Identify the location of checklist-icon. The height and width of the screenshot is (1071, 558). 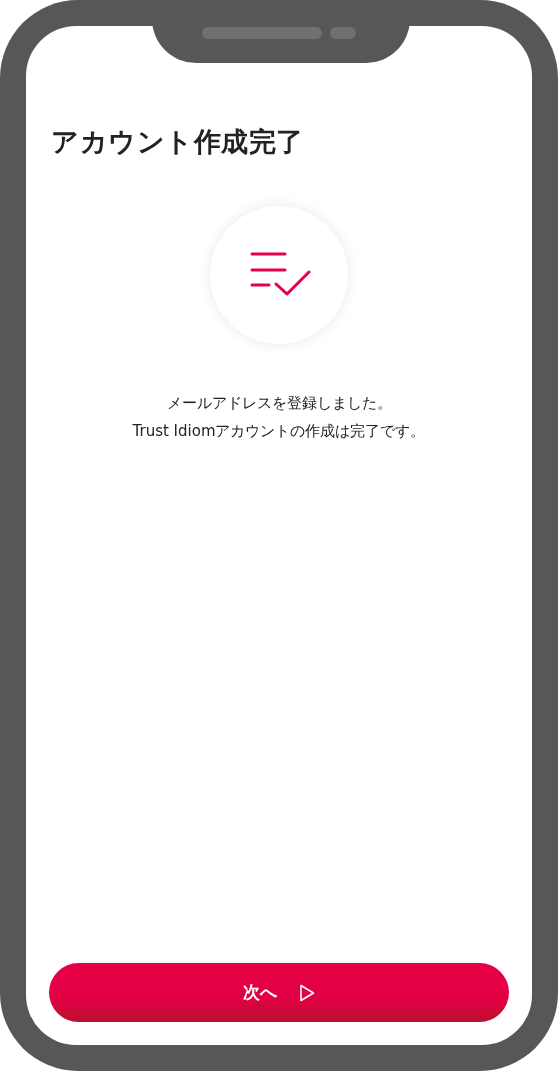
(281, 275).